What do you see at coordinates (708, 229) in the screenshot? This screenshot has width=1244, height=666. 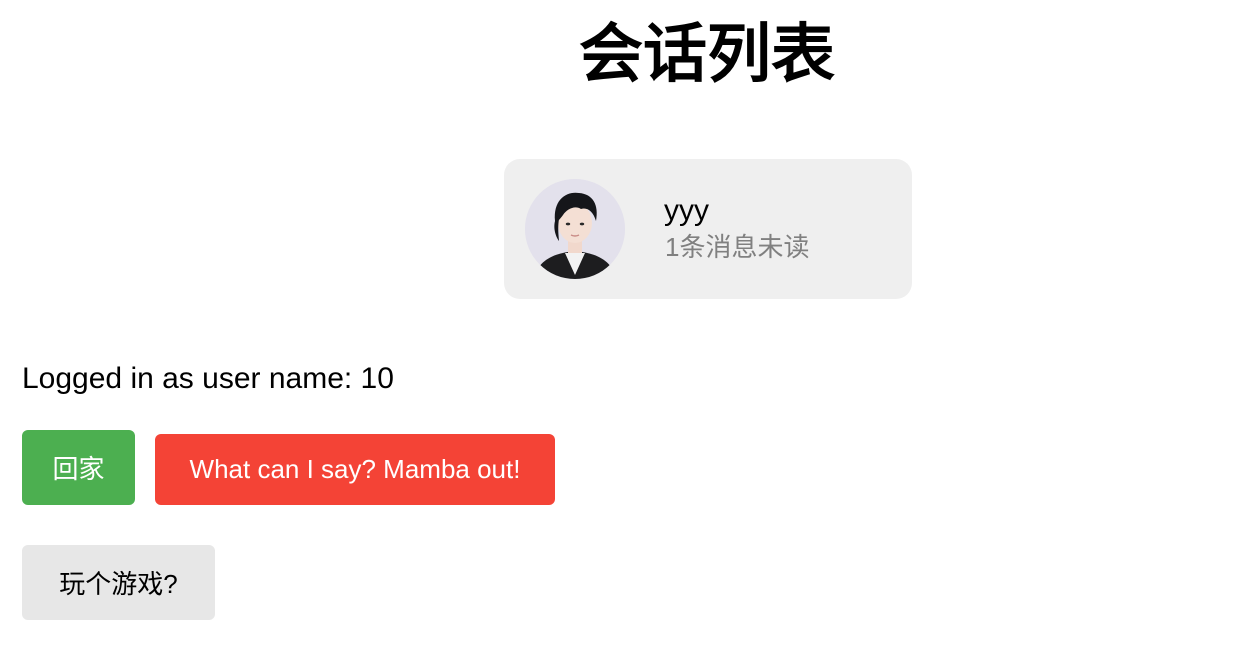 I see `conversation-item: yyy 1条消息未读` at bounding box center [708, 229].